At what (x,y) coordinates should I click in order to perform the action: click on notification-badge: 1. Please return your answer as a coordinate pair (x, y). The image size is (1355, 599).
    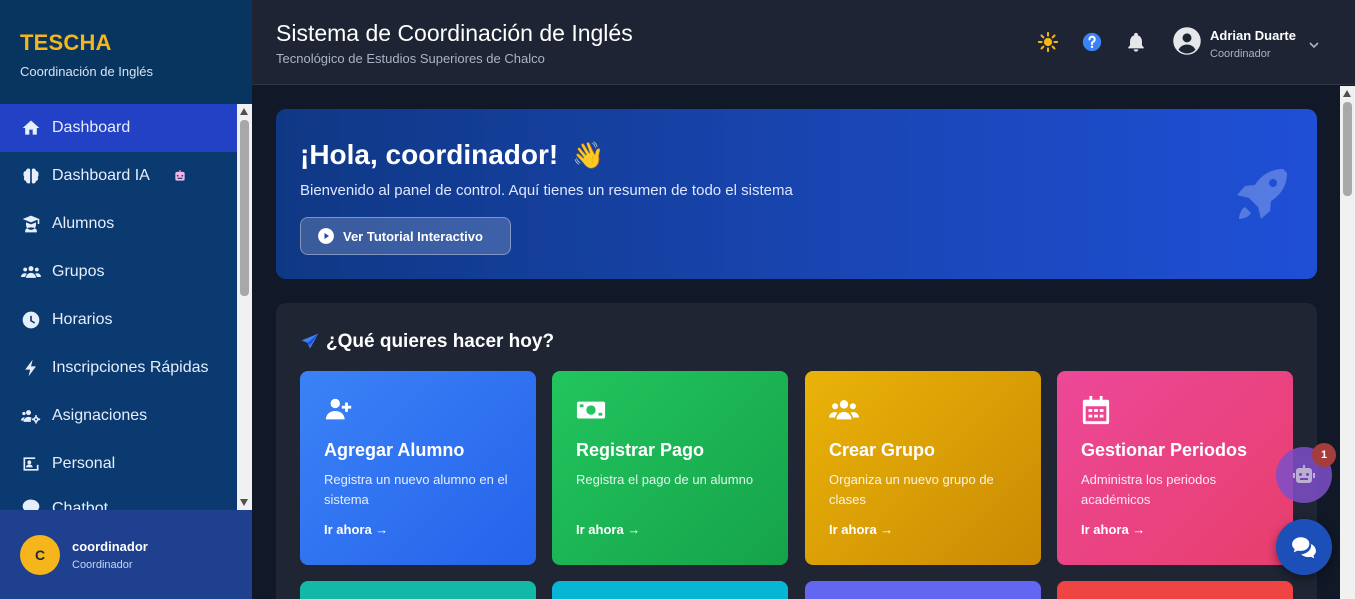
    Looking at the image, I should click on (1324, 455).